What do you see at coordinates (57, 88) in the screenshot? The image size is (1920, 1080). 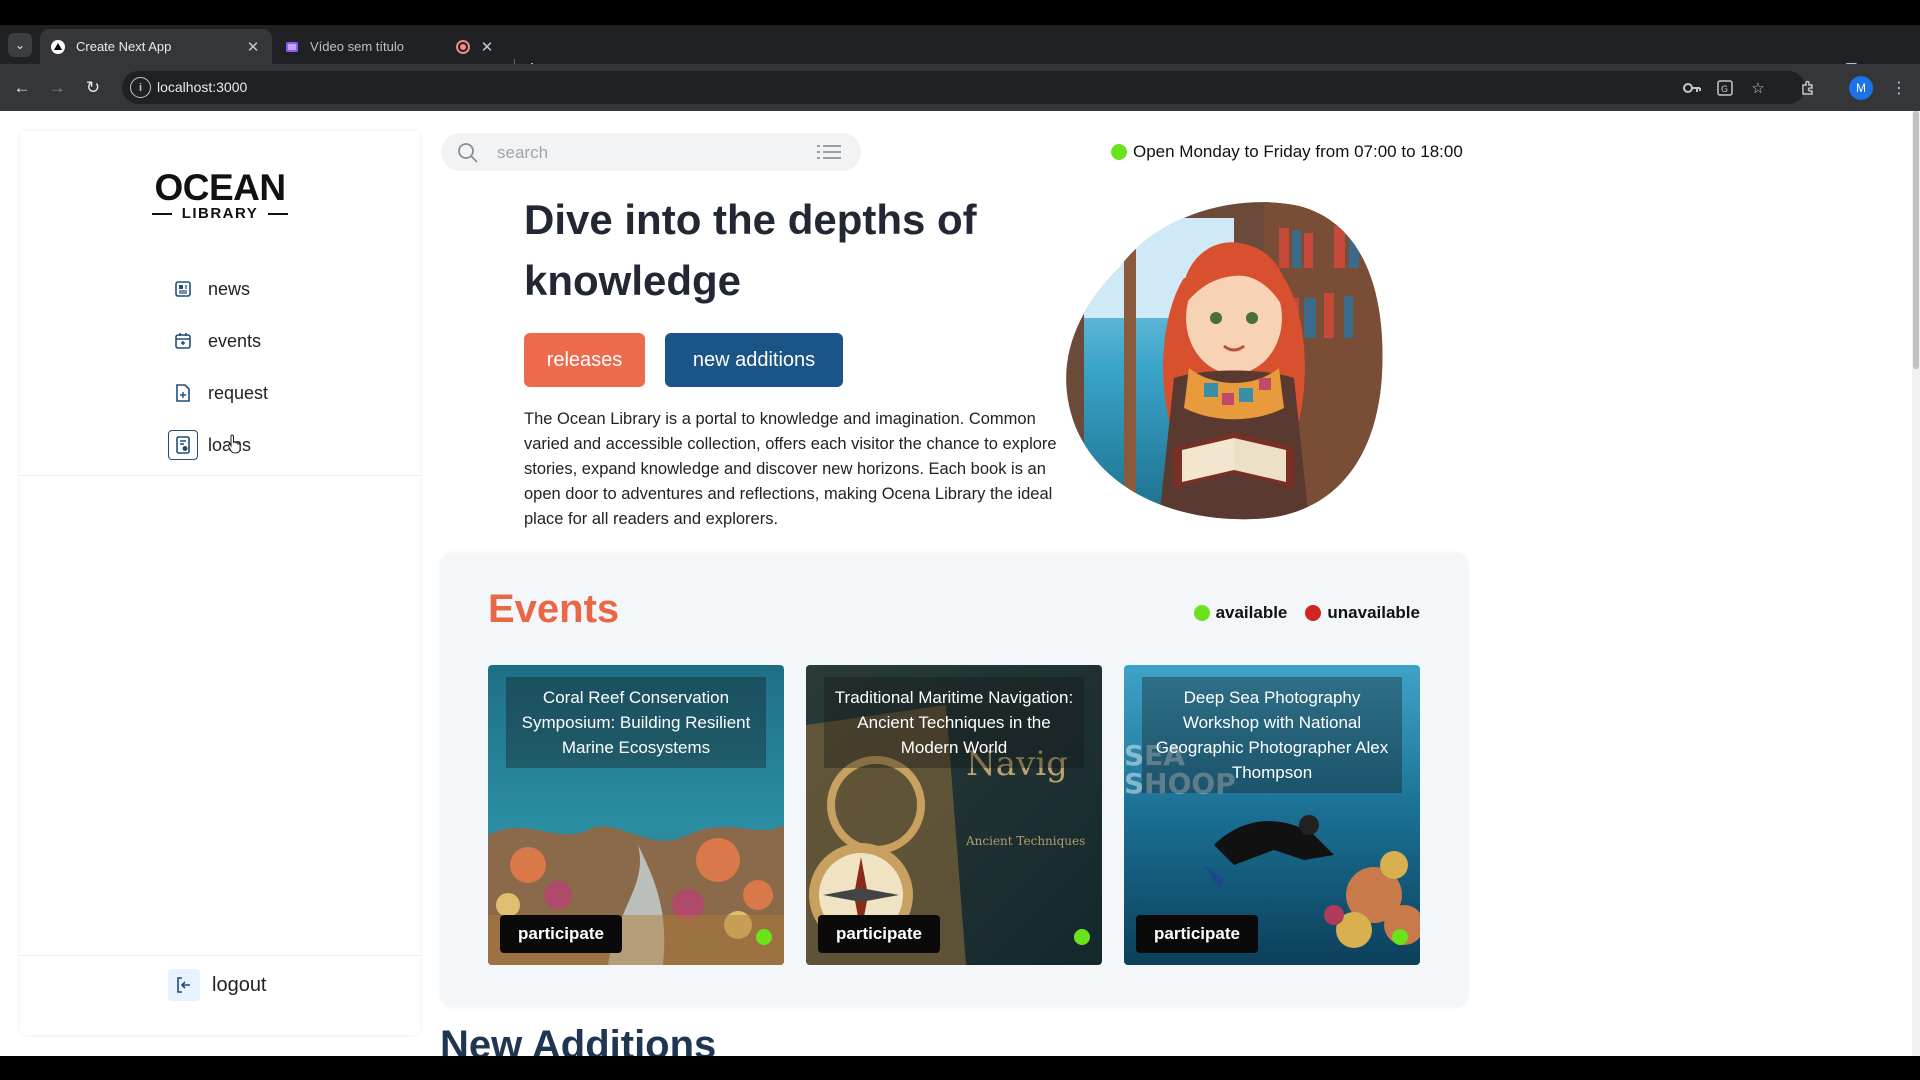 I see `forward-icon: →` at bounding box center [57, 88].